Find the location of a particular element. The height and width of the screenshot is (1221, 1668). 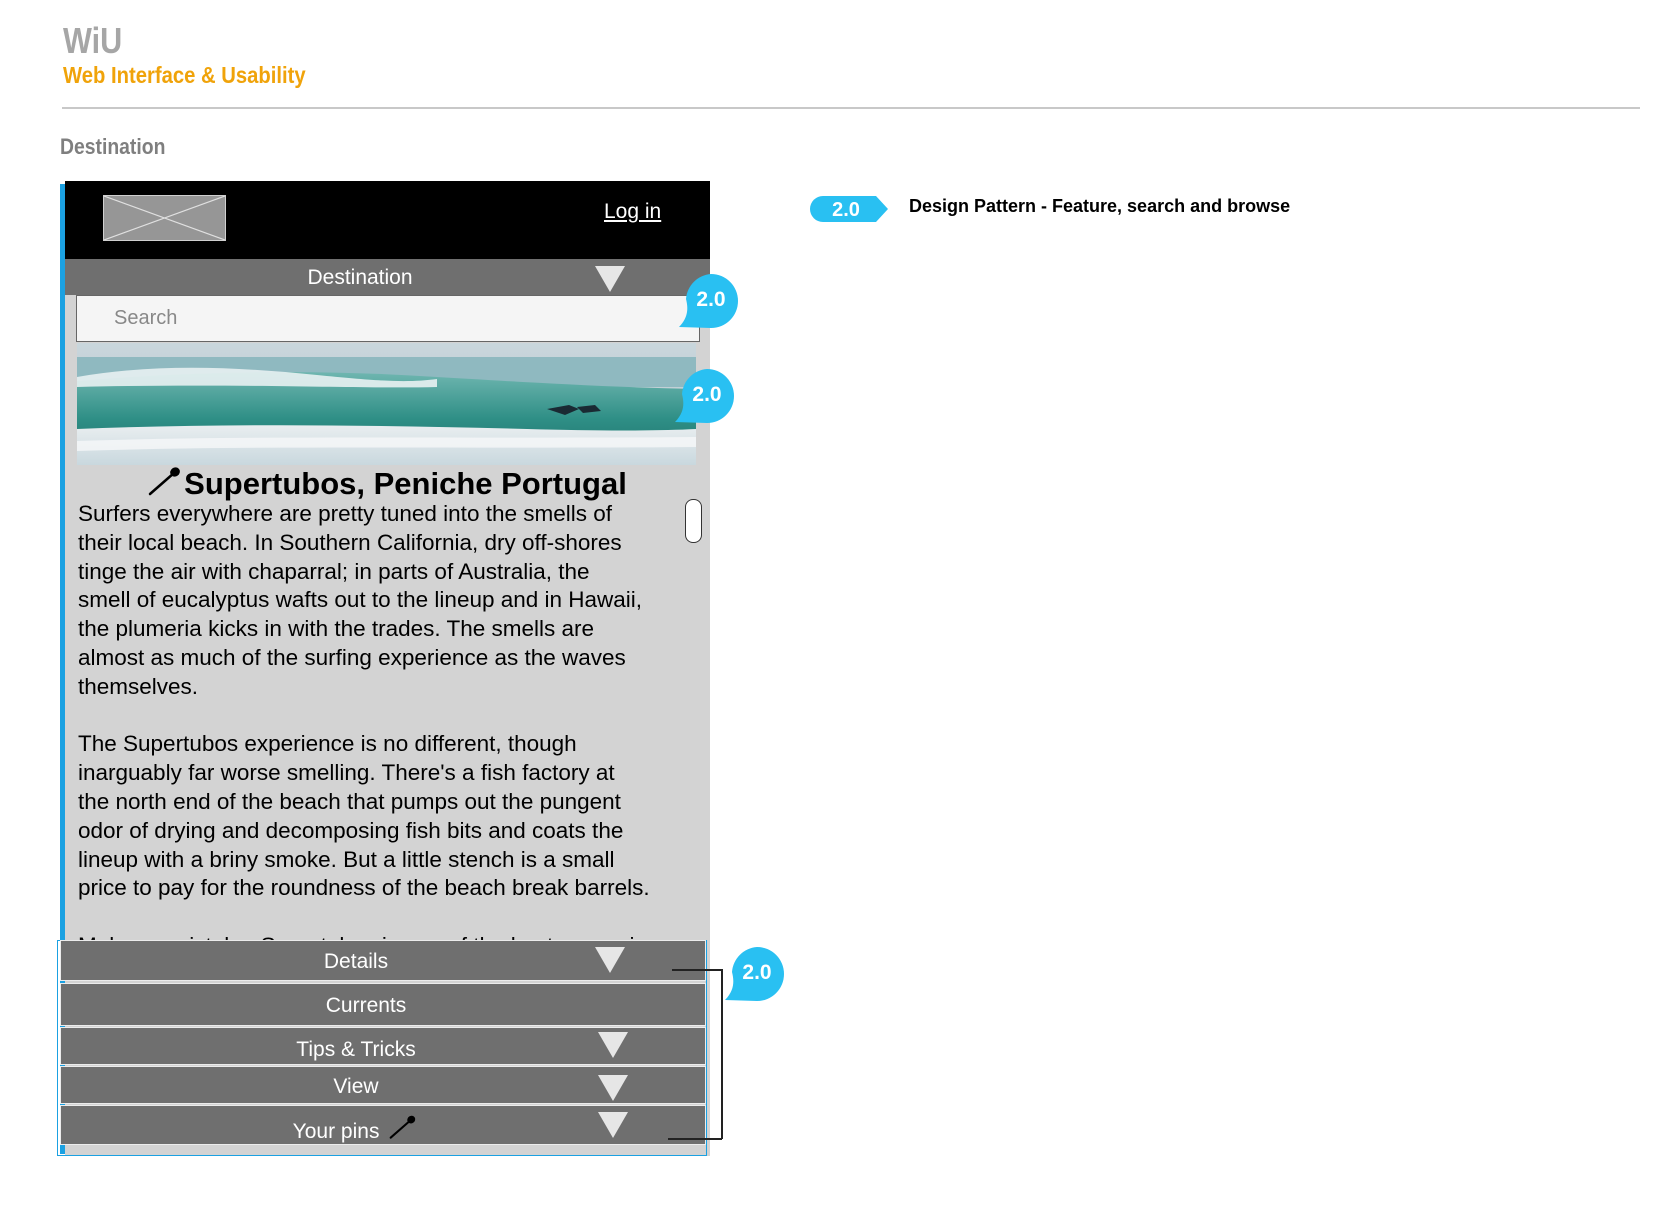

annotation-callout-image: 2.0 is located at coordinates (706, 396).